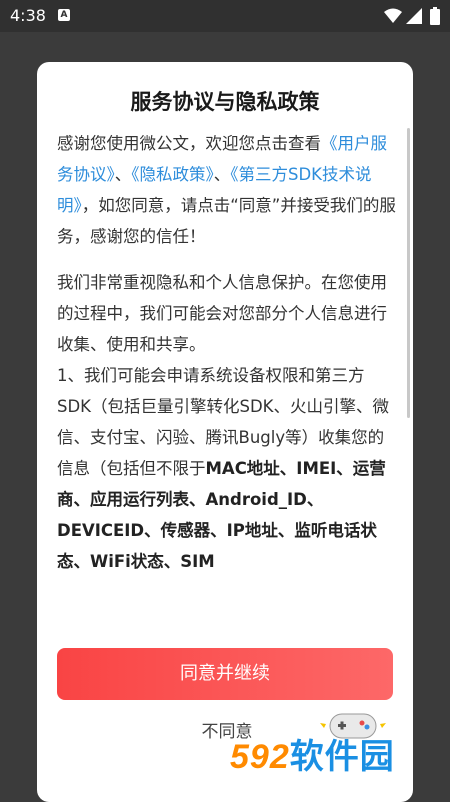 The width and height of the screenshot is (450, 802). What do you see at coordinates (225, 102) in the screenshot?
I see `dialog-title: 服务协议与隐私政策` at bounding box center [225, 102].